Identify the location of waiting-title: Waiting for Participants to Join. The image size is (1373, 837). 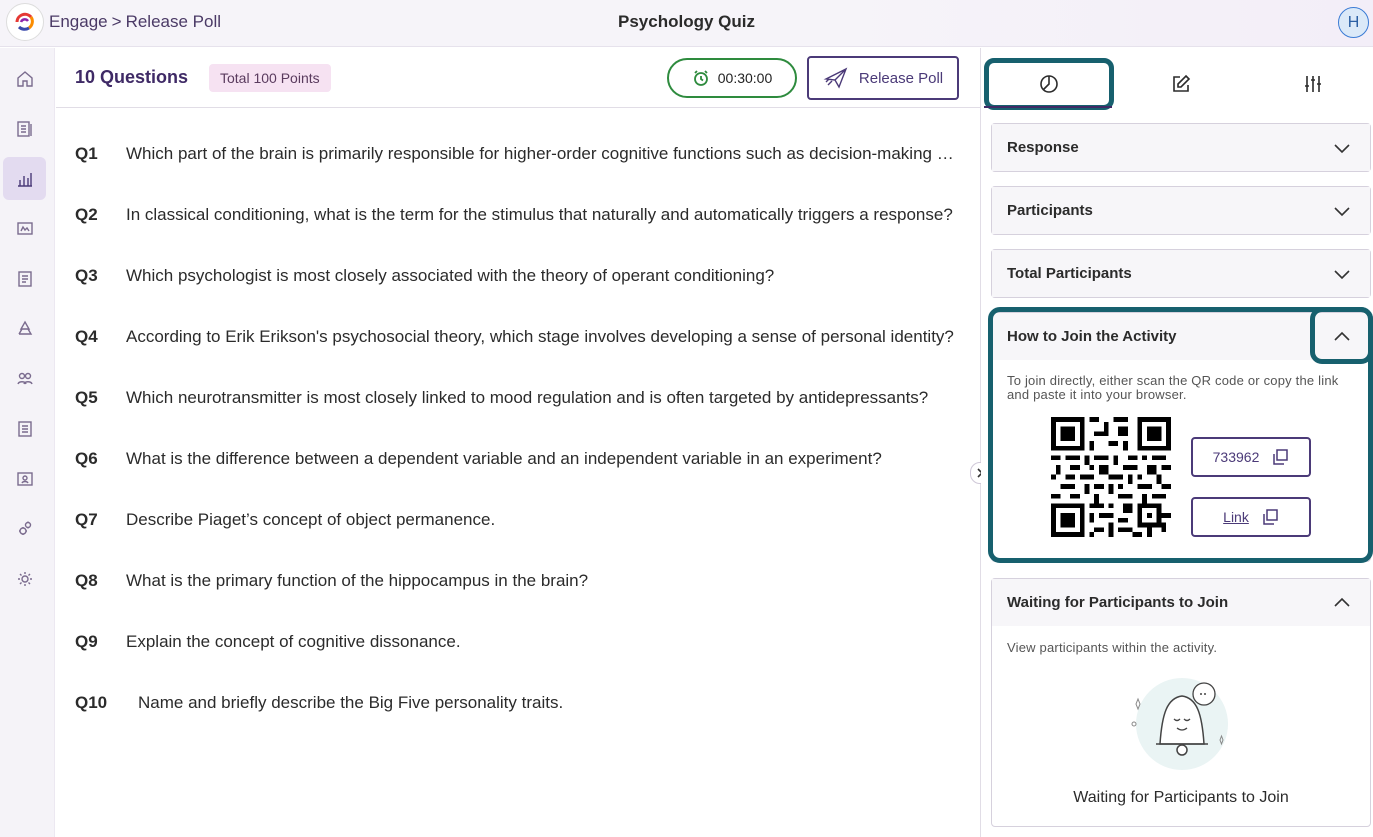
(1118, 602).